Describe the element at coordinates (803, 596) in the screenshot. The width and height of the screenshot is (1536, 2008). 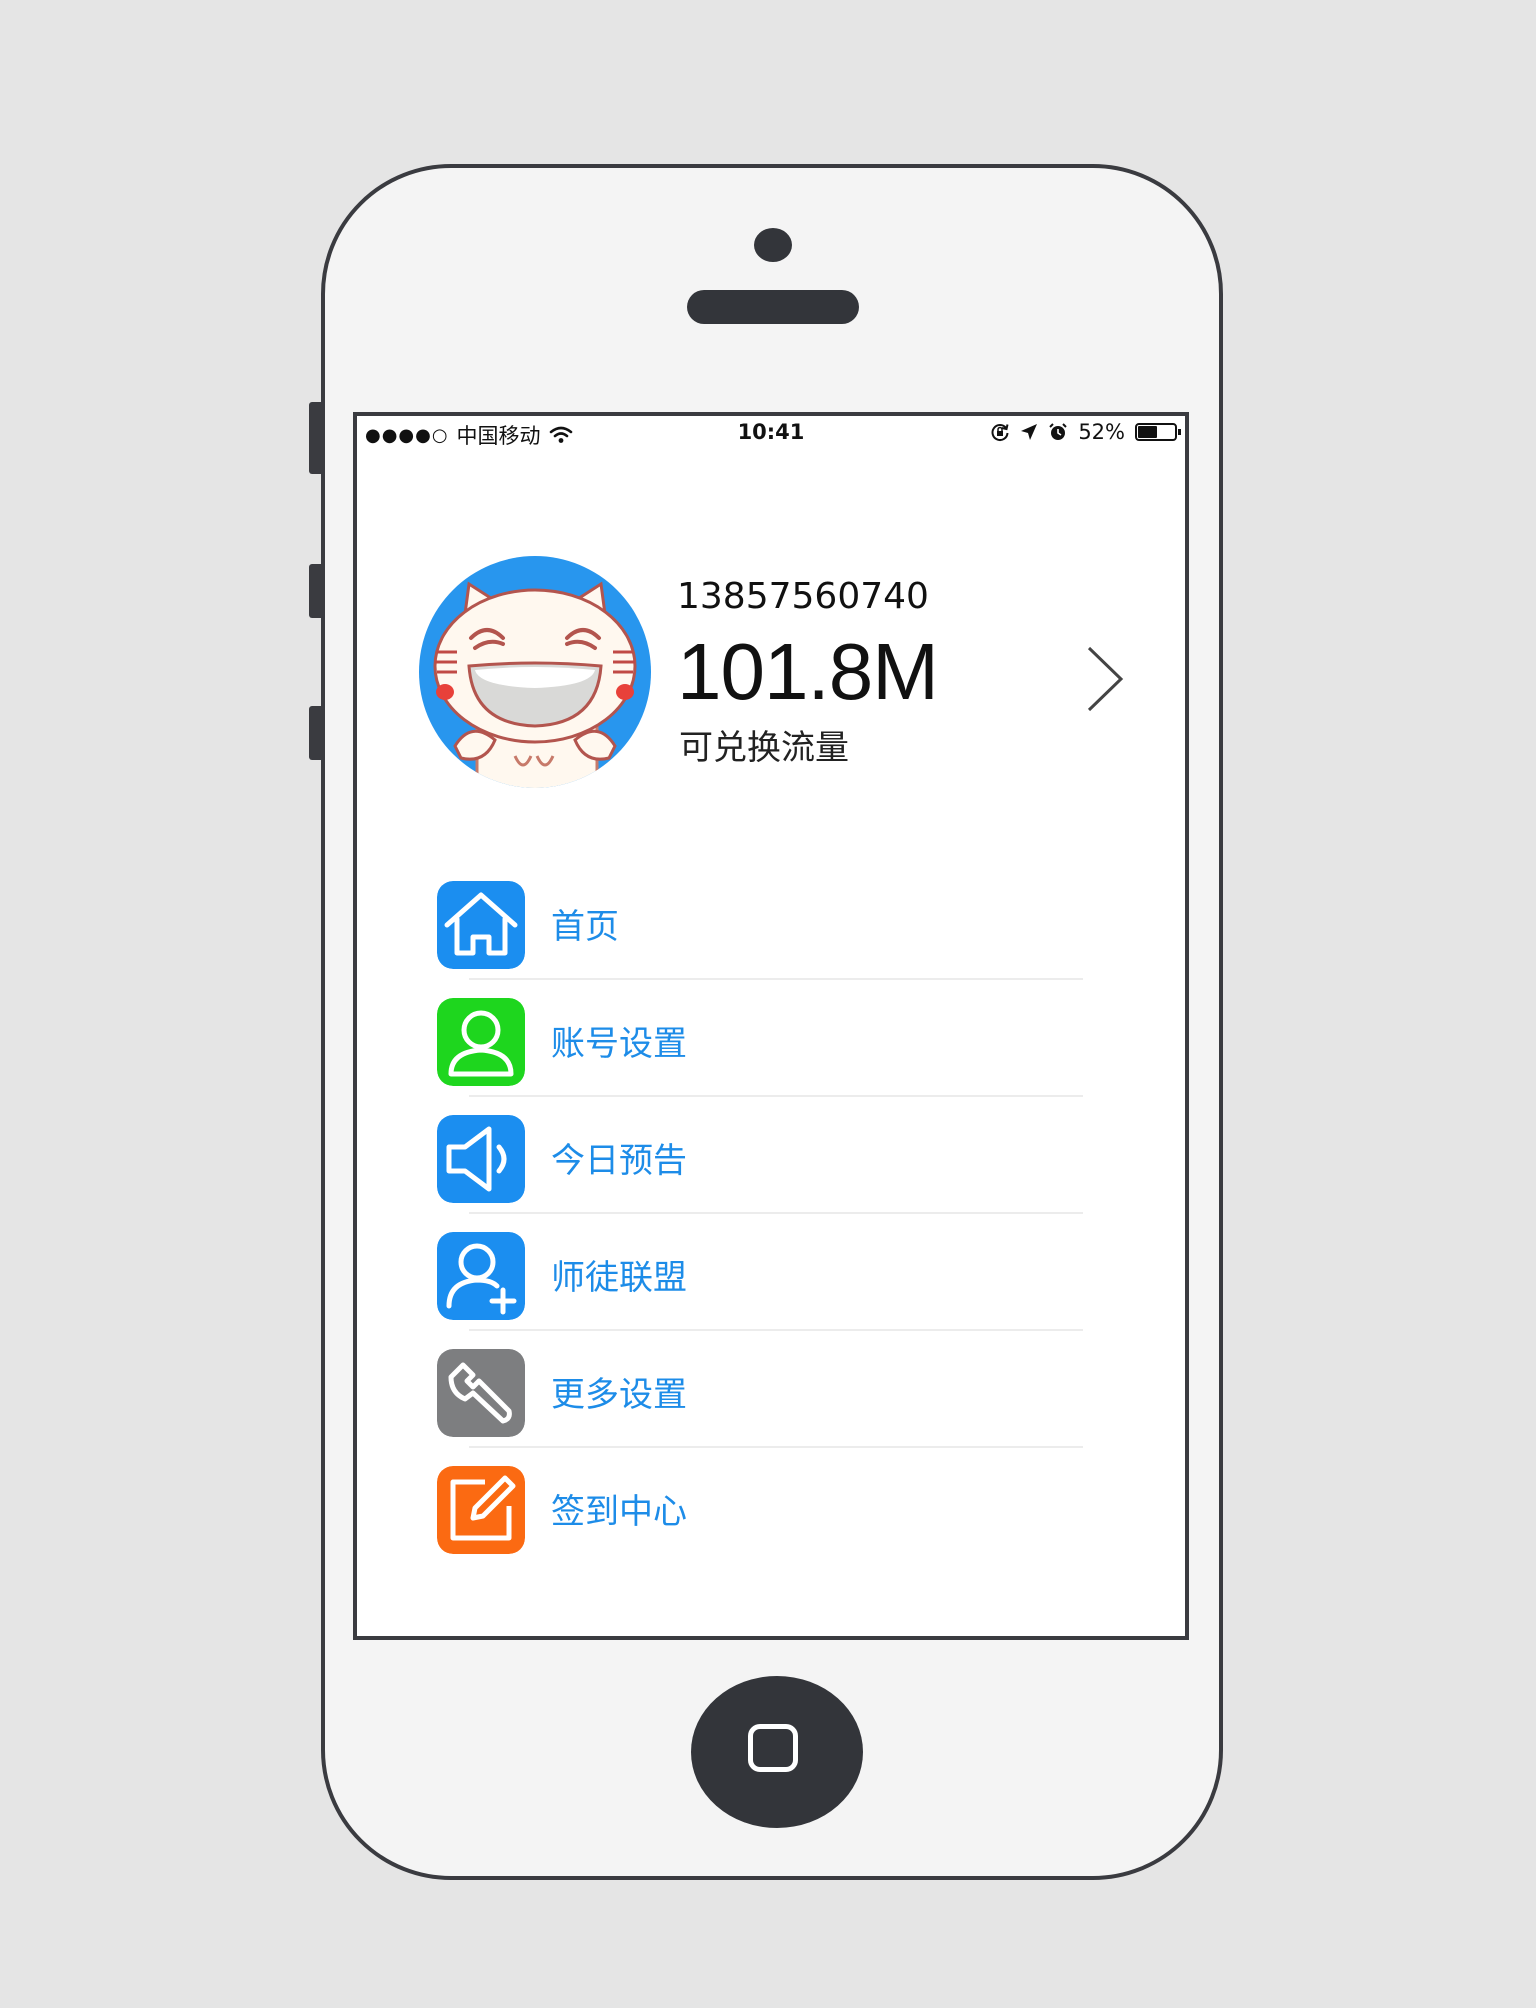
I see `phone-number: 13857560740` at that location.